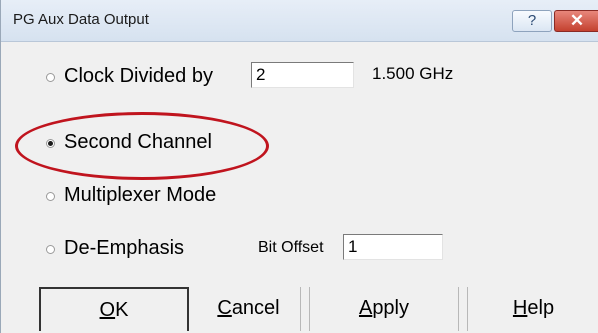 Image resolution: width=598 pixels, height=333 pixels. Describe the element at coordinates (391, 308) in the screenshot. I see `apply-button-label-rest: pply` at that location.